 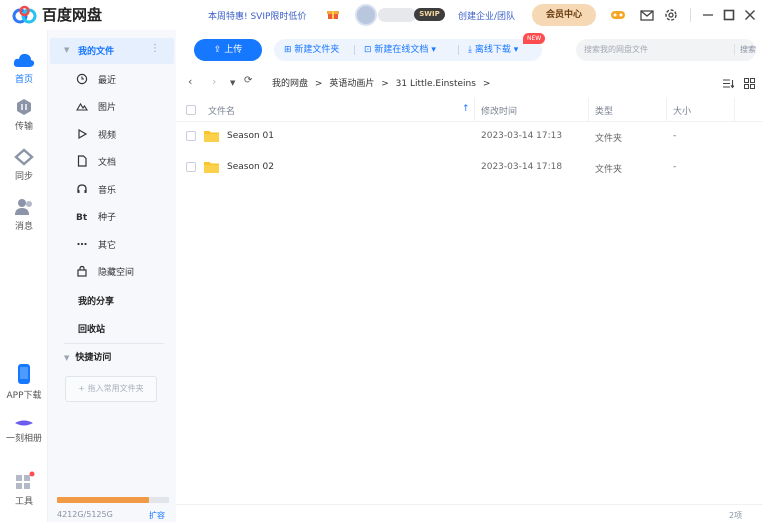 I want to click on table-row: Season 01 2023-03-14 17:13 文件夹 -, so click(x=469, y=137).